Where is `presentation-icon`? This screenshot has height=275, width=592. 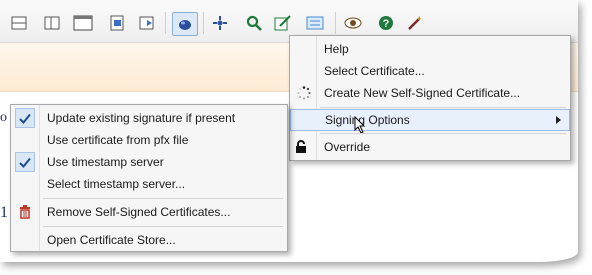 presentation-icon is located at coordinates (148, 23).